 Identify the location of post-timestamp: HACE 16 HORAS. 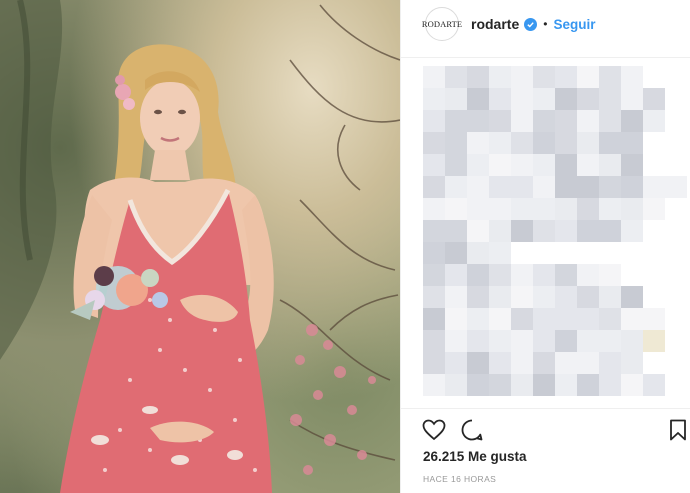
(459, 479).